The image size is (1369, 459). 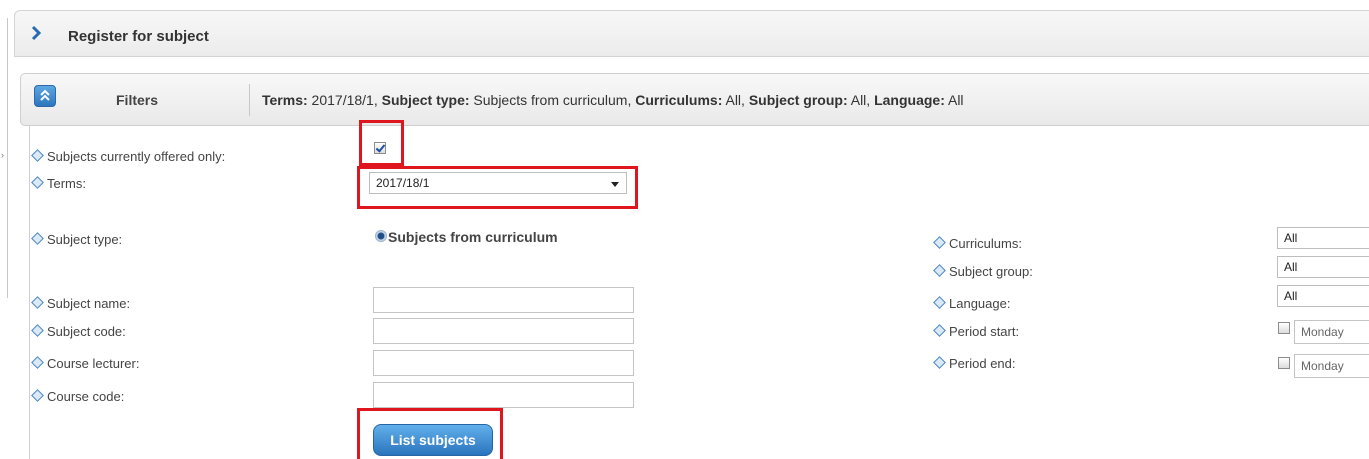 What do you see at coordinates (1284, 328) in the screenshot?
I see `period-start-checkbox` at bounding box center [1284, 328].